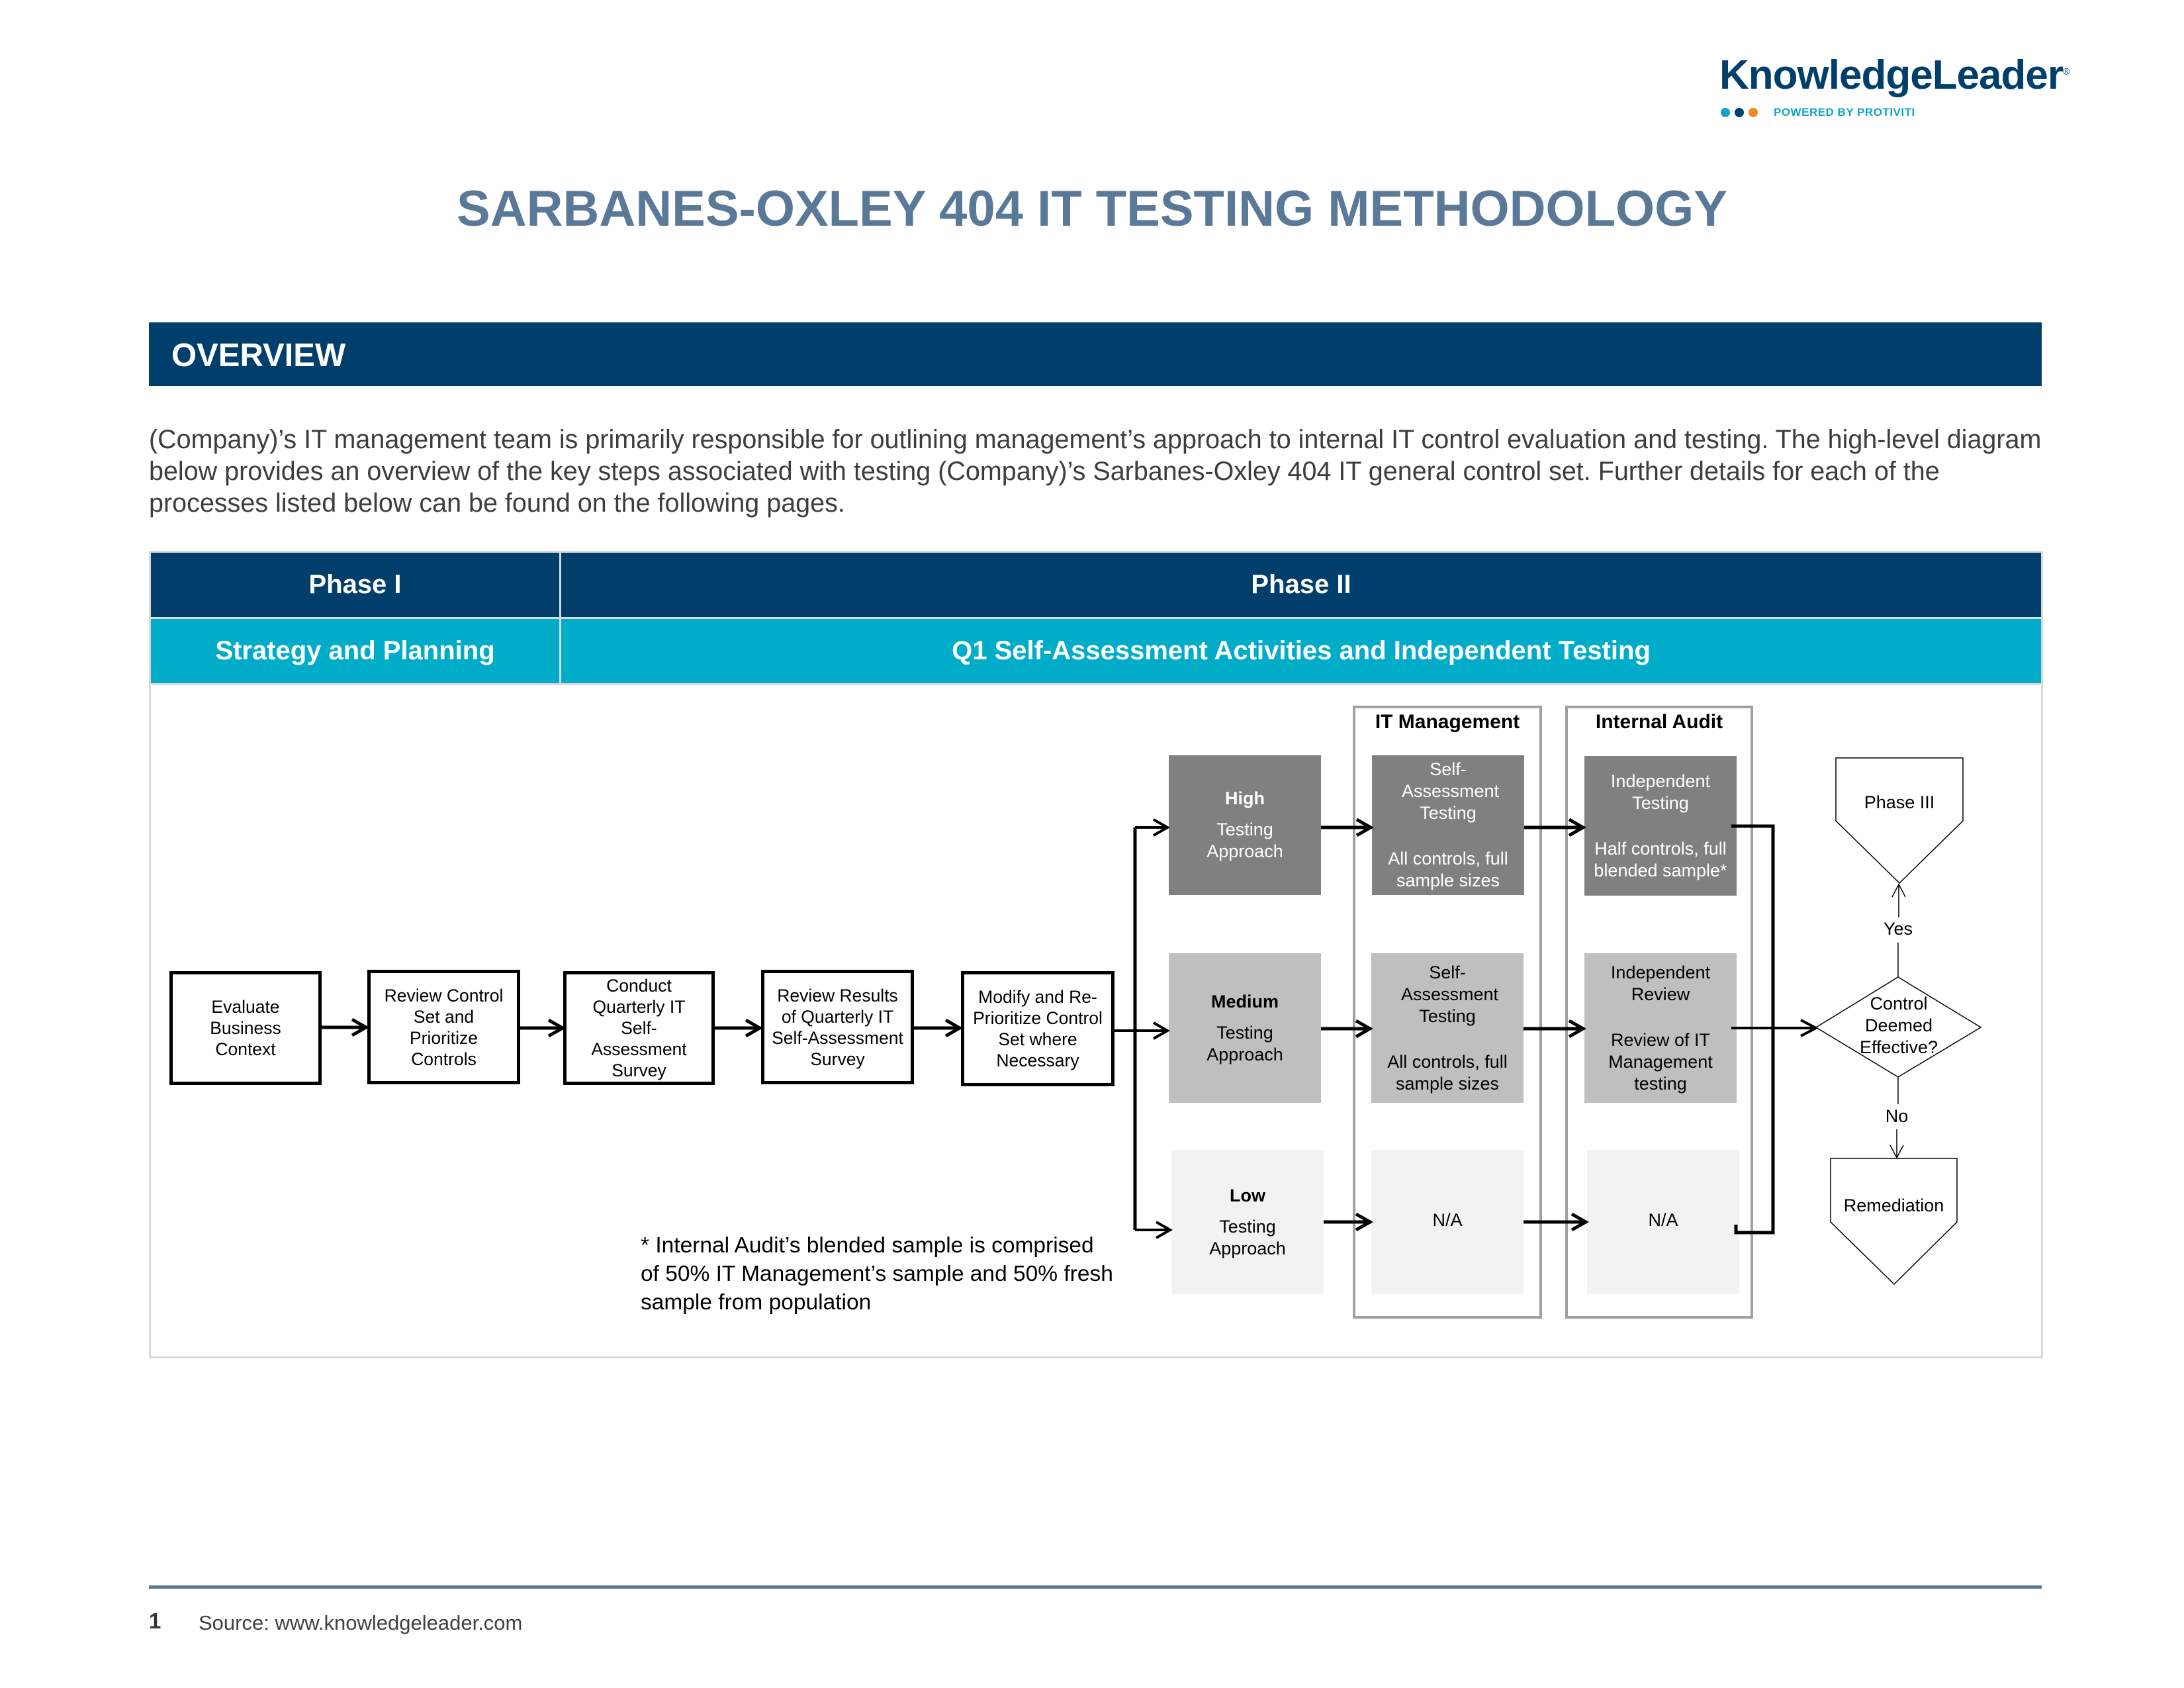 The image size is (2184, 1688). I want to click on process-step-label: Evaluate Business Context, so click(245, 1028).